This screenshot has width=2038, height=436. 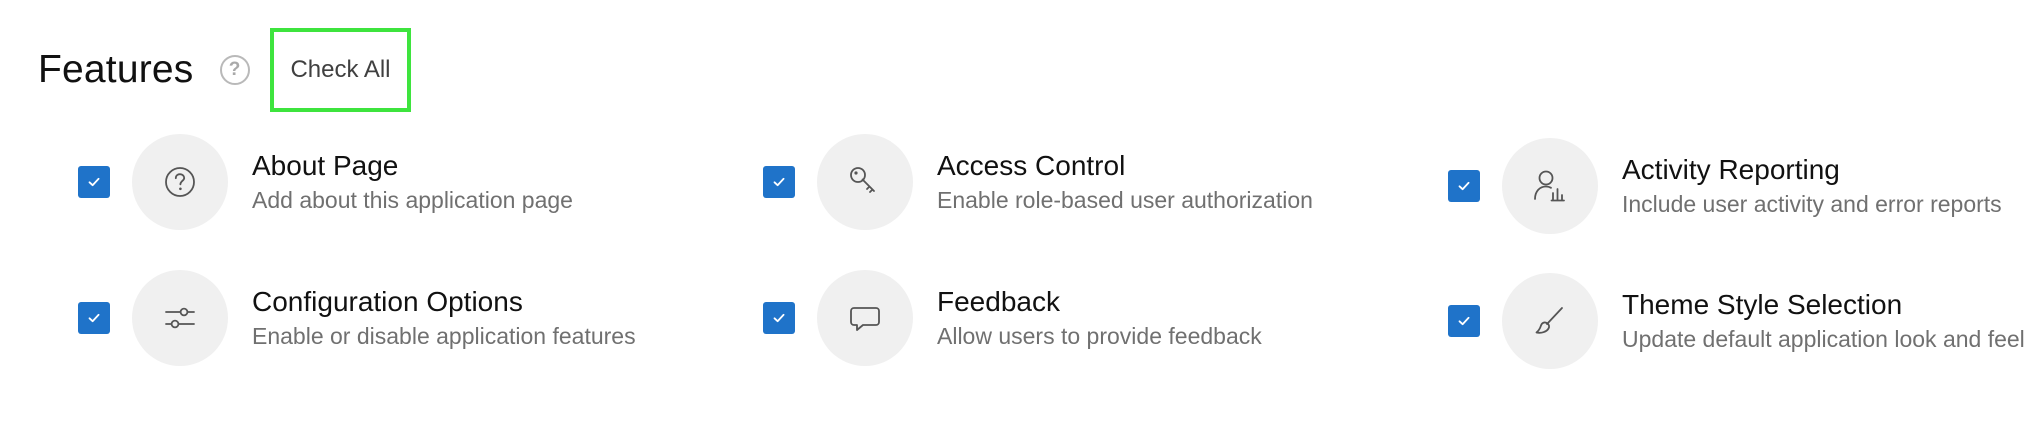 What do you see at coordinates (325, 165) in the screenshot?
I see `feature-title: About Page` at bounding box center [325, 165].